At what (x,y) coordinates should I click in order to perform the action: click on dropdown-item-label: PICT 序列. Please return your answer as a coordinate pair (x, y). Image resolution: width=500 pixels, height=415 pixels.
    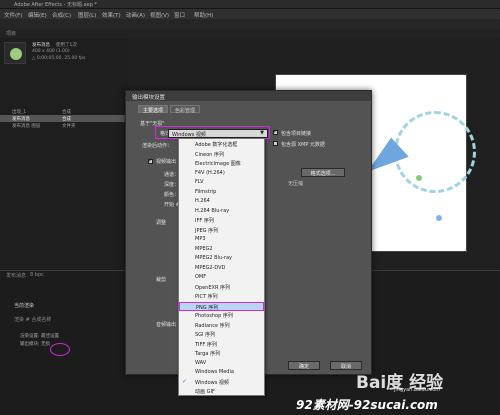
    Looking at the image, I should click on (206, 297).